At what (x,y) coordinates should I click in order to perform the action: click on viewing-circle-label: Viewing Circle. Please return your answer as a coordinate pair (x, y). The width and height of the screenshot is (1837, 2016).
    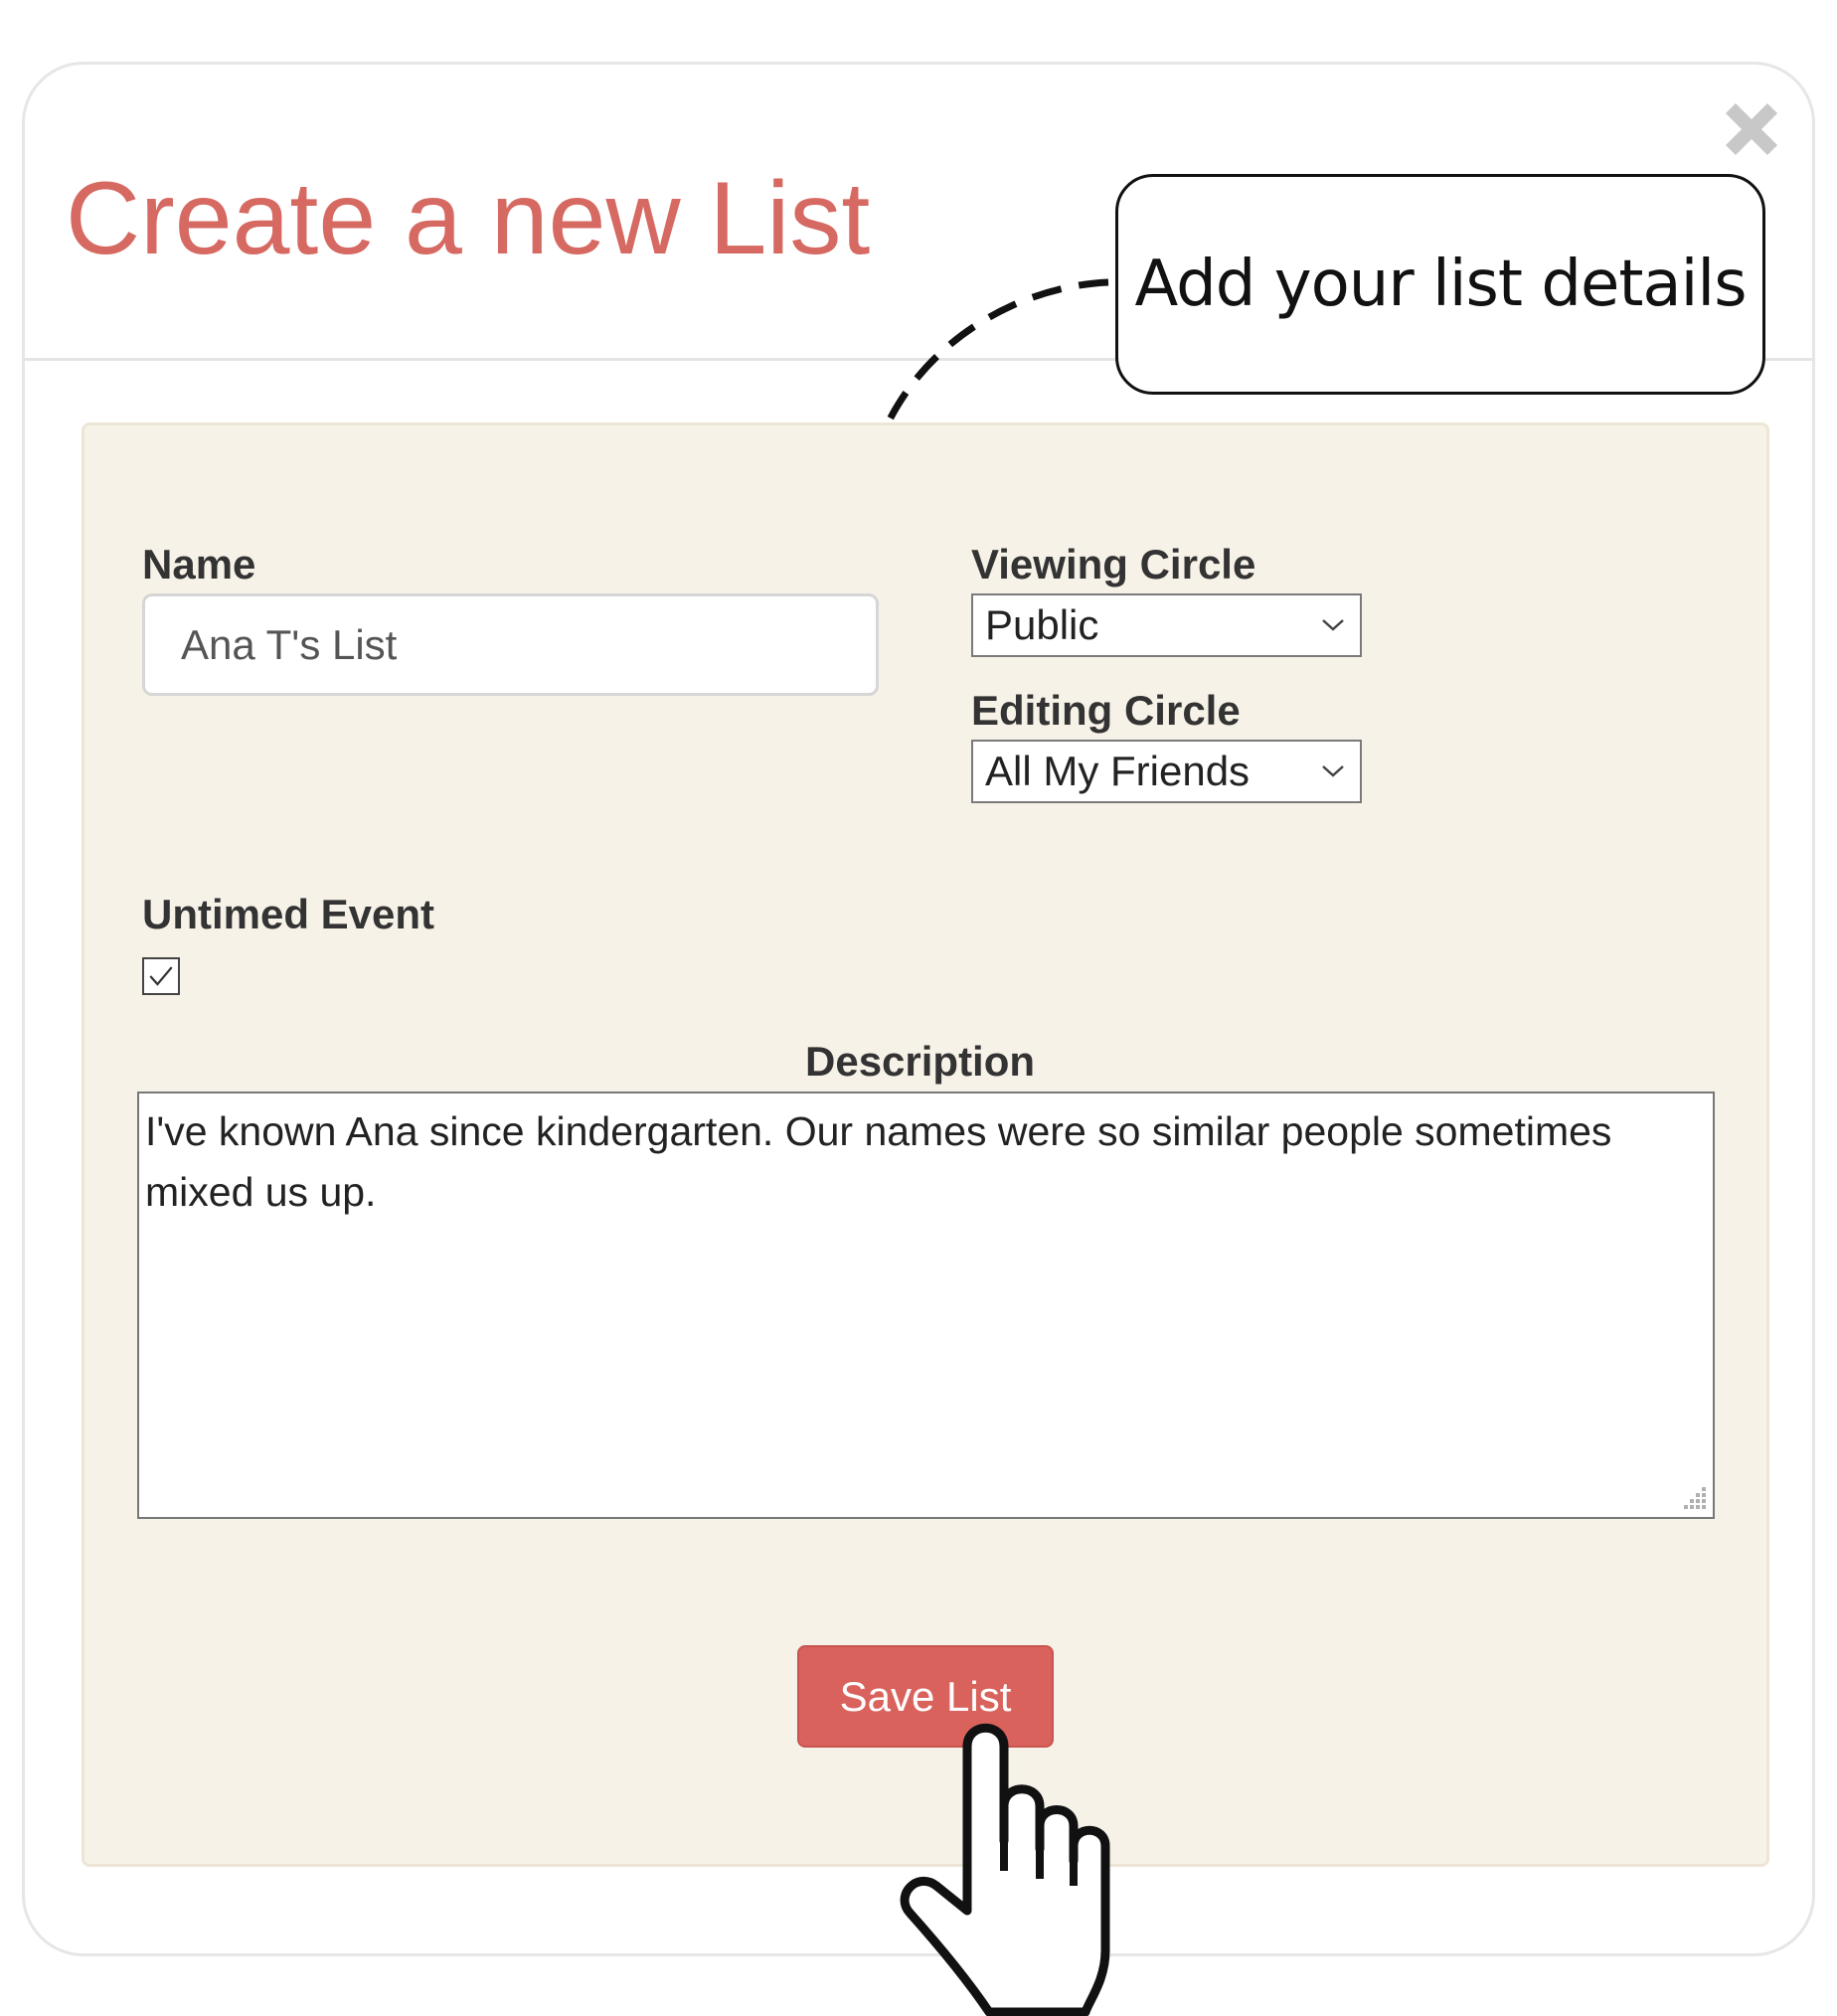
    Looking at the image, I should click on (1113, 564).